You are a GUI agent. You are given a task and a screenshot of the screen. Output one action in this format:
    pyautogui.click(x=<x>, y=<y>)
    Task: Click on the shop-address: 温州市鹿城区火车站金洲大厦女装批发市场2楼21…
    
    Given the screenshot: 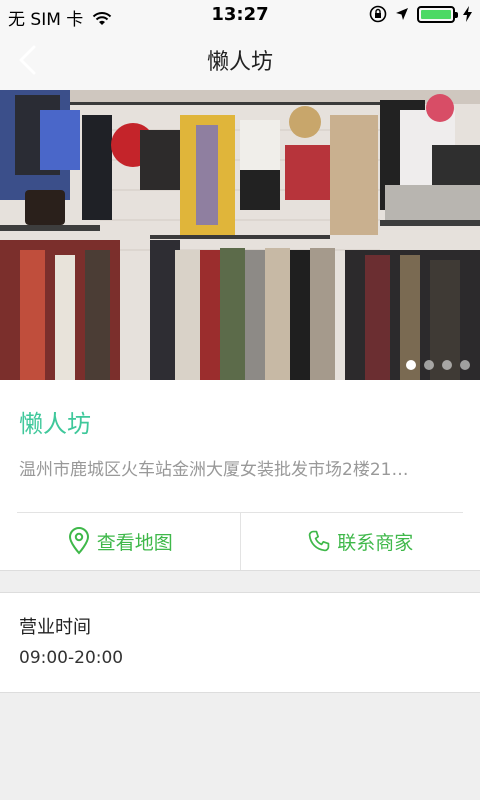 What is the action you would take?
    pyautogui.click(x=214, y=470)
    